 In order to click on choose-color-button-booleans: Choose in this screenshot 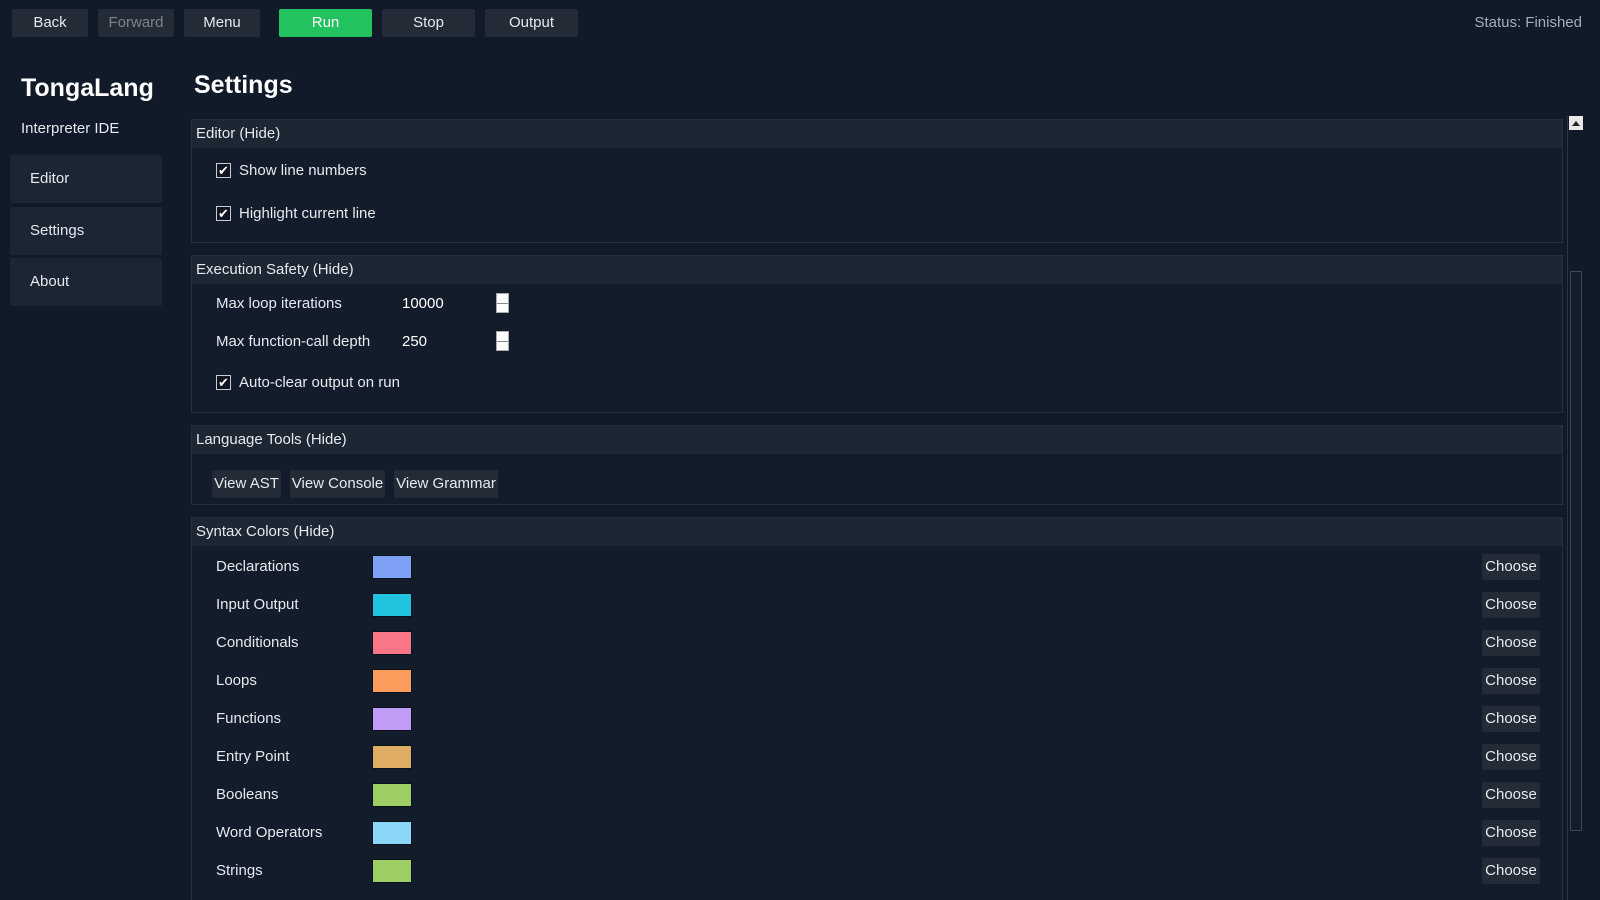, I will do `click(1511, 795)`.